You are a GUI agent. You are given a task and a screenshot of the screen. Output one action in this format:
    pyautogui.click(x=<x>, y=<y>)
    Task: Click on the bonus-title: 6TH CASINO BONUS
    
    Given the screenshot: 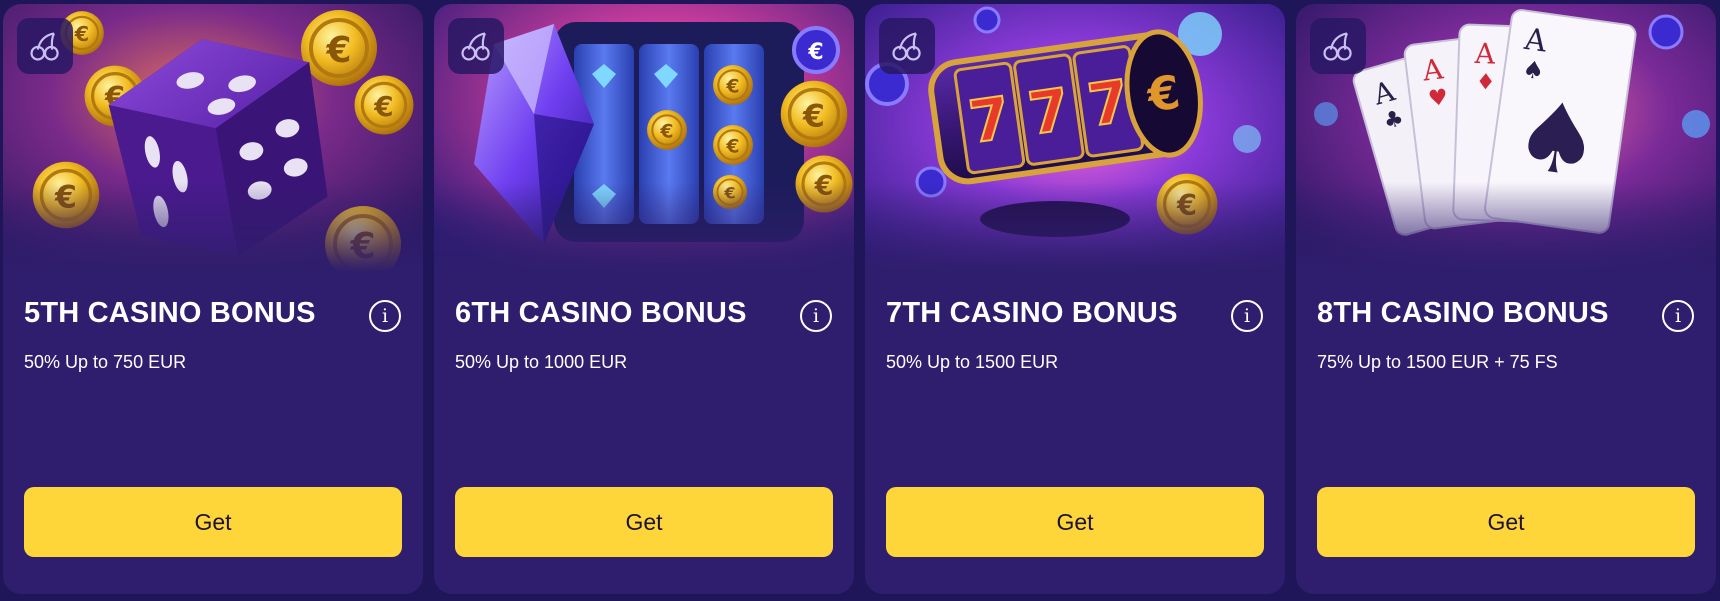 What is the action you would take?
    pyautogui.click(x=601, y=313)
    